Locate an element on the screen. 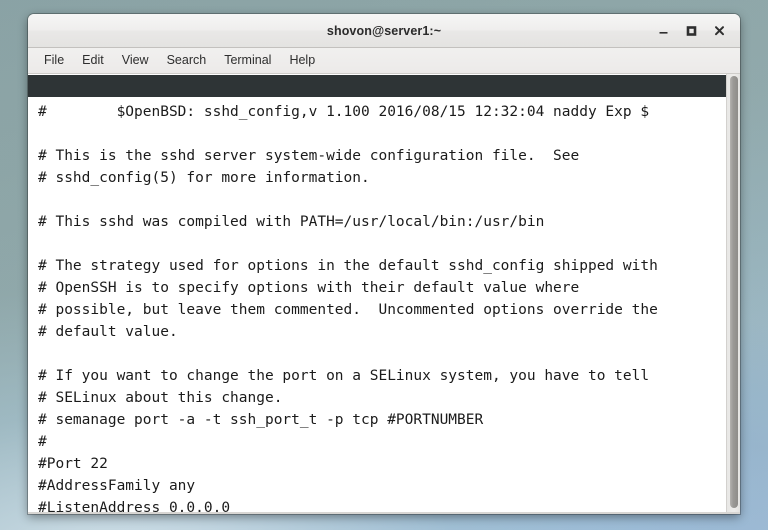  menu-item-search: Search is located at coordinates (187, 60).